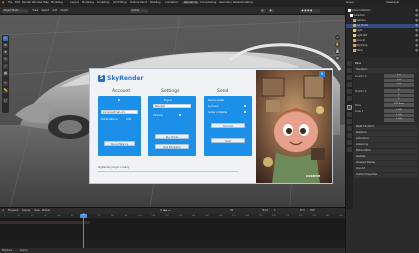 Image resolution: width=419 pixels, height=253 pixels. Describe the element at coordinates (55, 11) in the screenshot. I see `menu-add: Add` at that location.